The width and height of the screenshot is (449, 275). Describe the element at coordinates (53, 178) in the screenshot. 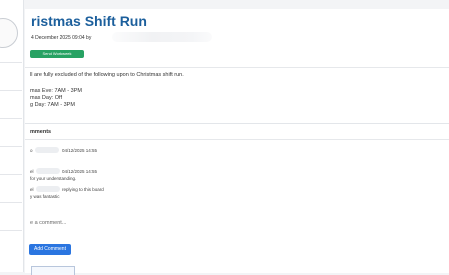

I see `comment-text: for your understanding.` at that location.